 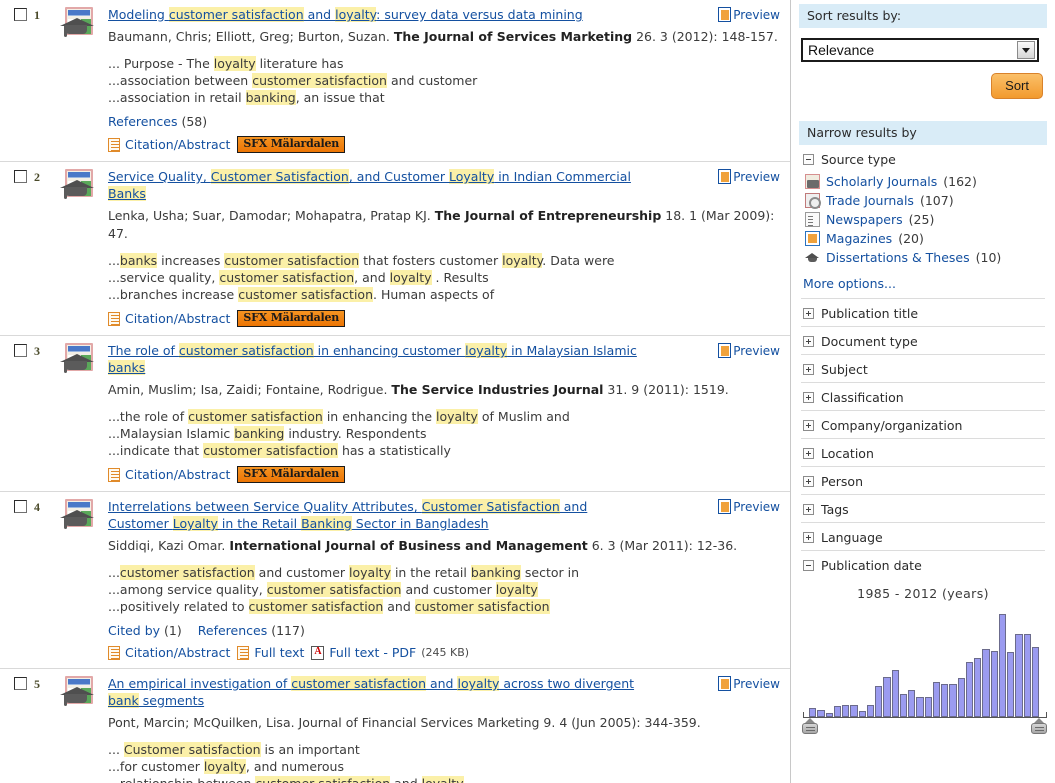 What do you see at coordinates (810, 726) in the screenshot?
I see `date-range-slider-left` at bounding box center [810, 726].